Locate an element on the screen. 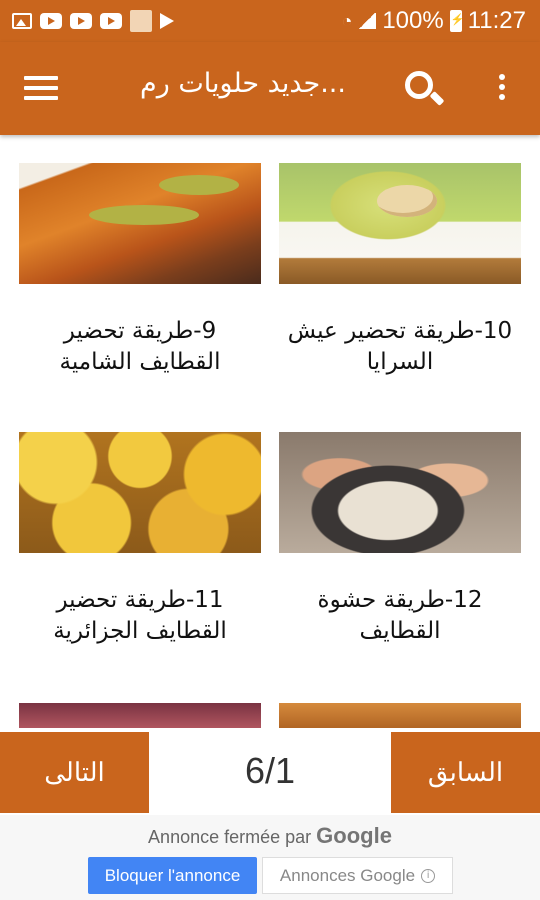 This screenshot has width=540, height=900. google-ads-label: Annonces Google is located at coordinates (347, 875).